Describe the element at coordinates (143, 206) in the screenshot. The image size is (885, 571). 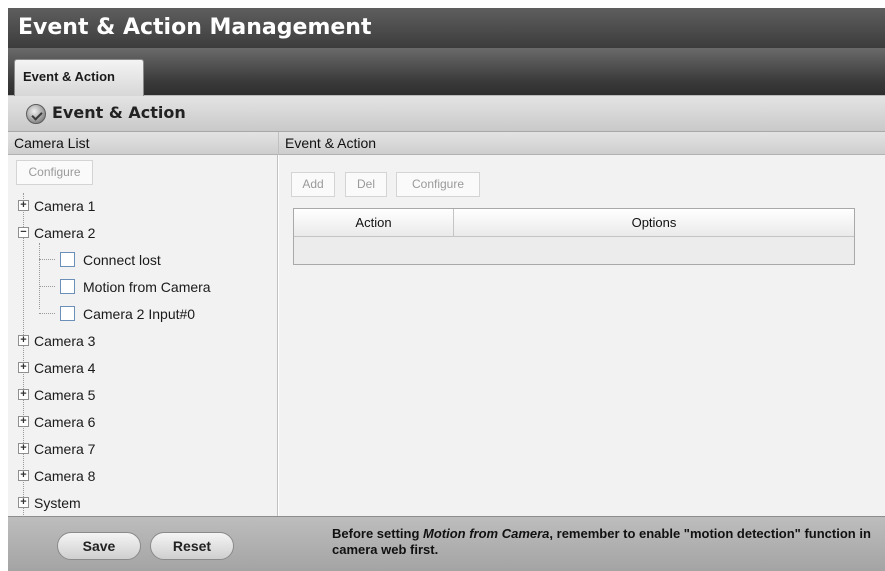
I see `tree-item-camera-1: + Camera 1` at that location.